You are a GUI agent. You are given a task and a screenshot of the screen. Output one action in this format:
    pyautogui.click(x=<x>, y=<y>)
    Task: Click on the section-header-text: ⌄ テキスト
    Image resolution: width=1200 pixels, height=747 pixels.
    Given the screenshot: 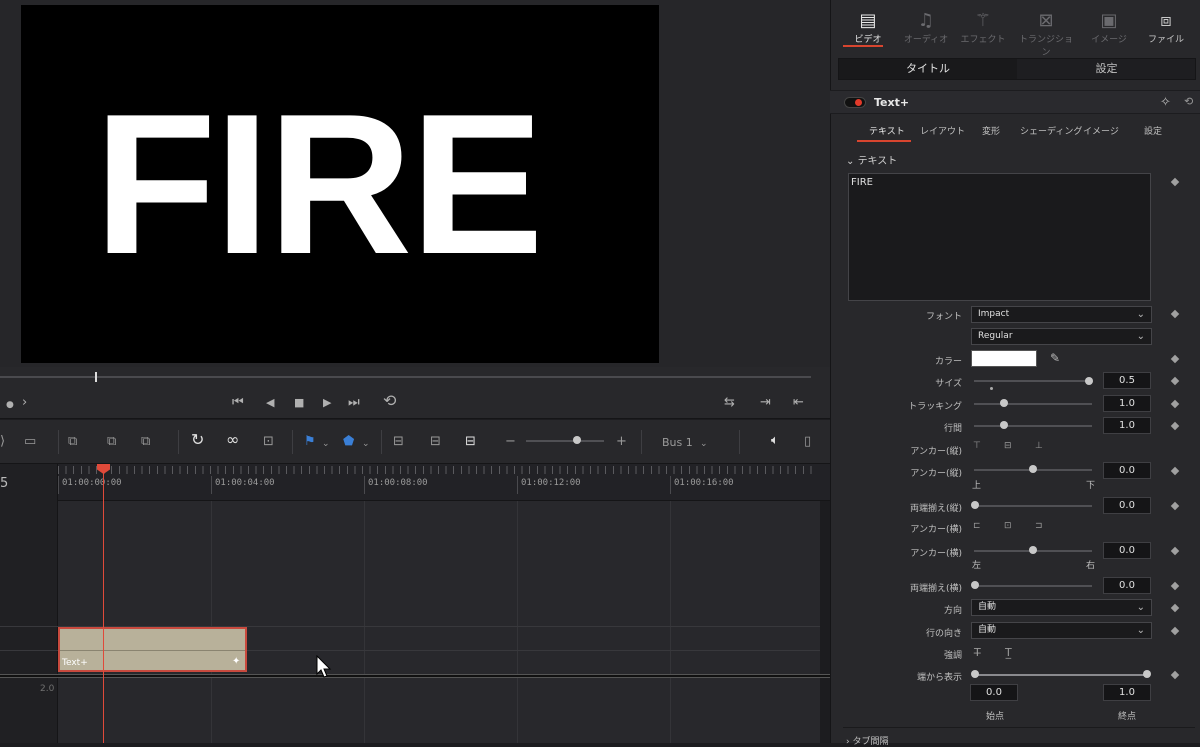 What is the action you would take?
    pyautogui.click(x=871, y=159)
    